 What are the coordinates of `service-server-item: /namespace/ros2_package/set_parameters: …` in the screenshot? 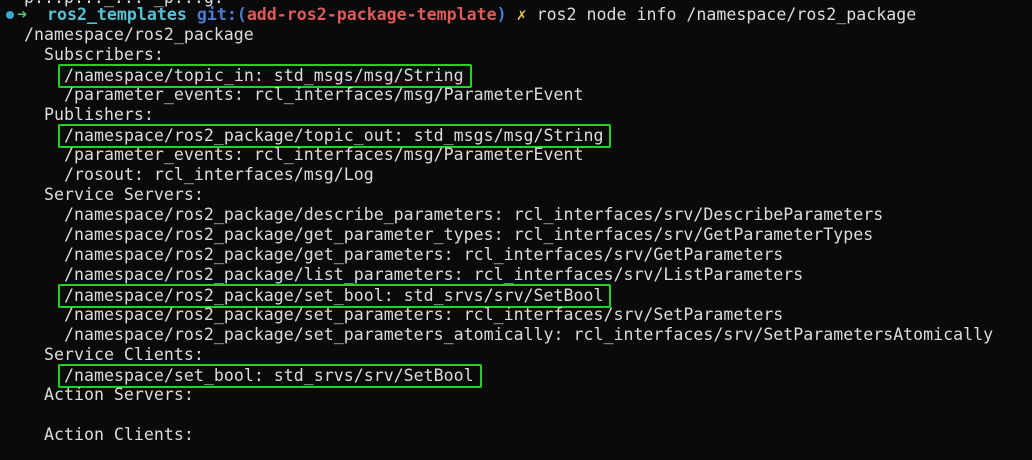 It's located at (424, 314).